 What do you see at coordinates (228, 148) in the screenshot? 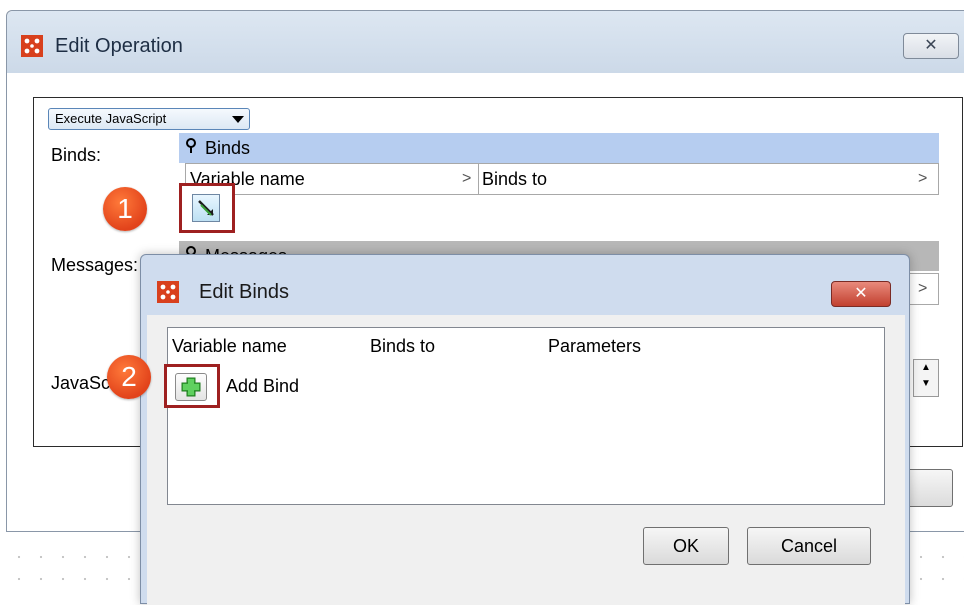
I see `binds-table-title: Binds` at bounding box center [228, 148].